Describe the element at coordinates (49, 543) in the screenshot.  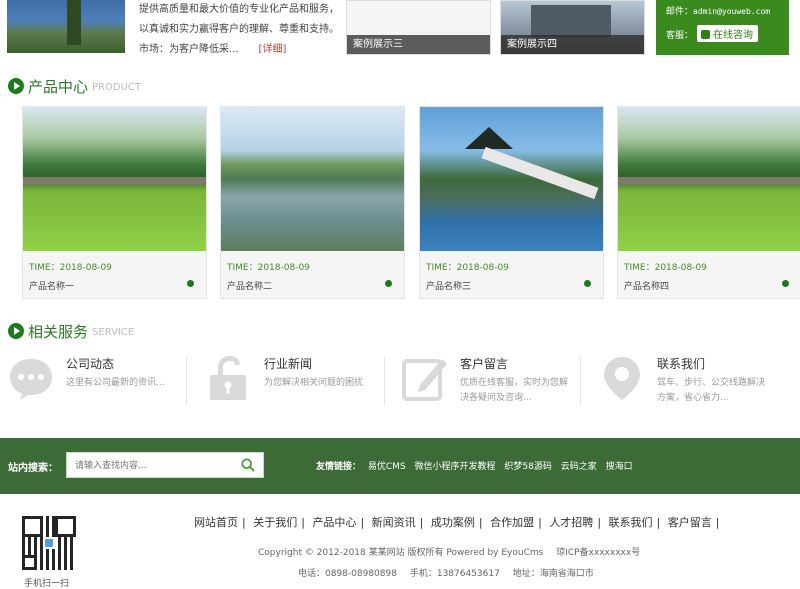
I see `qr-code` at that location.